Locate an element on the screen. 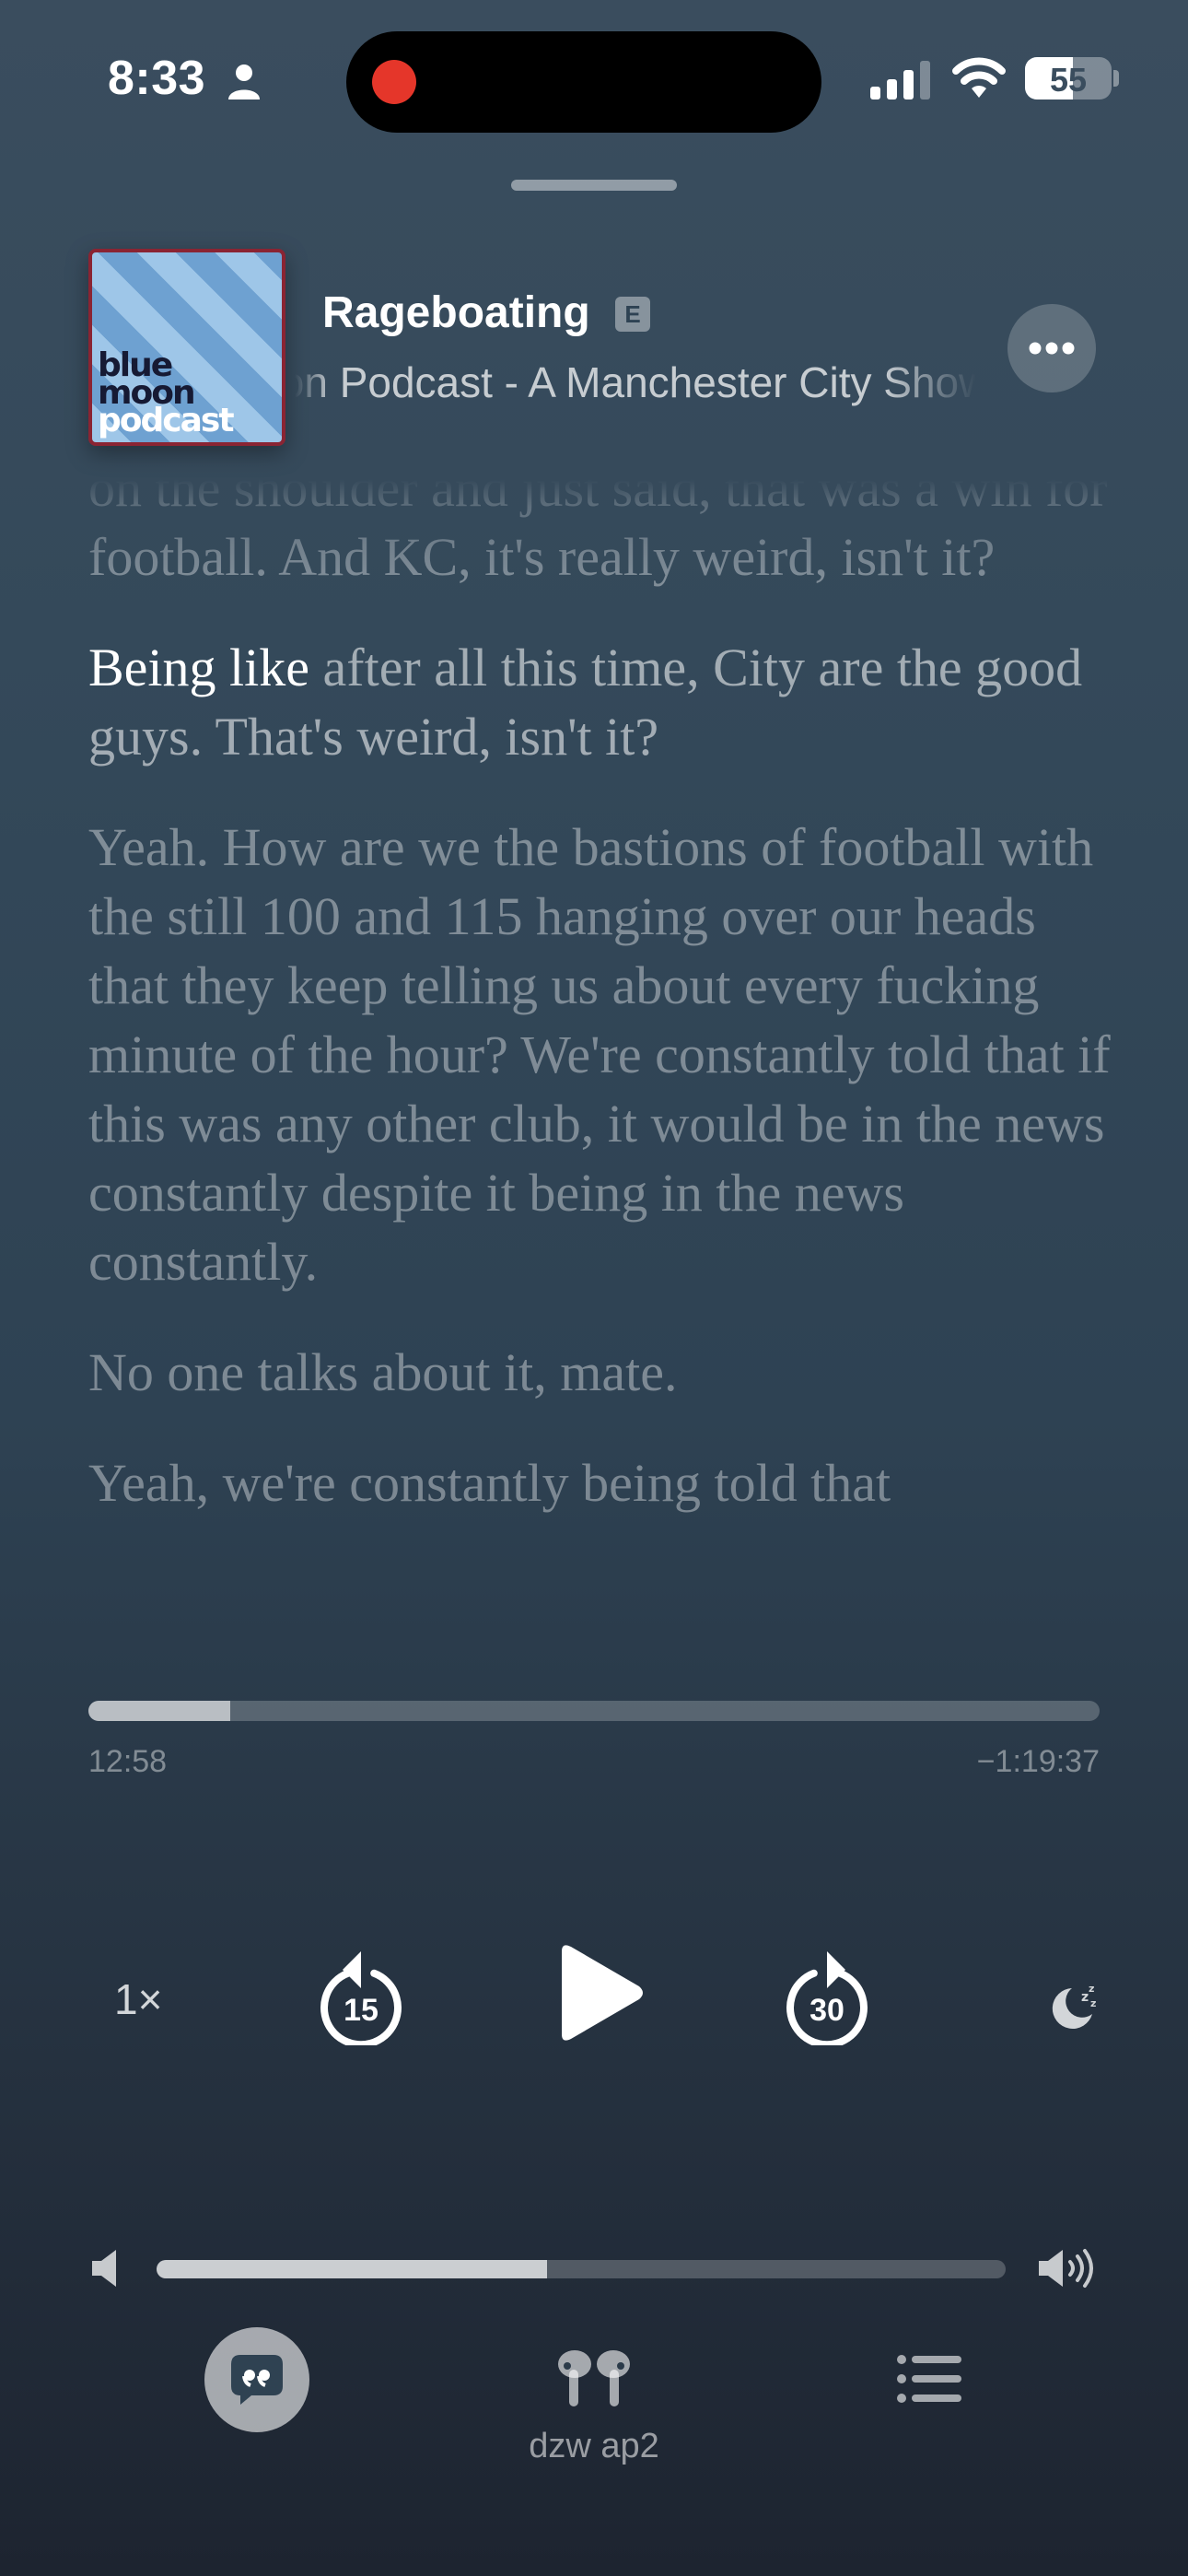  ellipsis-icon is located at coordinates (1052, 348).